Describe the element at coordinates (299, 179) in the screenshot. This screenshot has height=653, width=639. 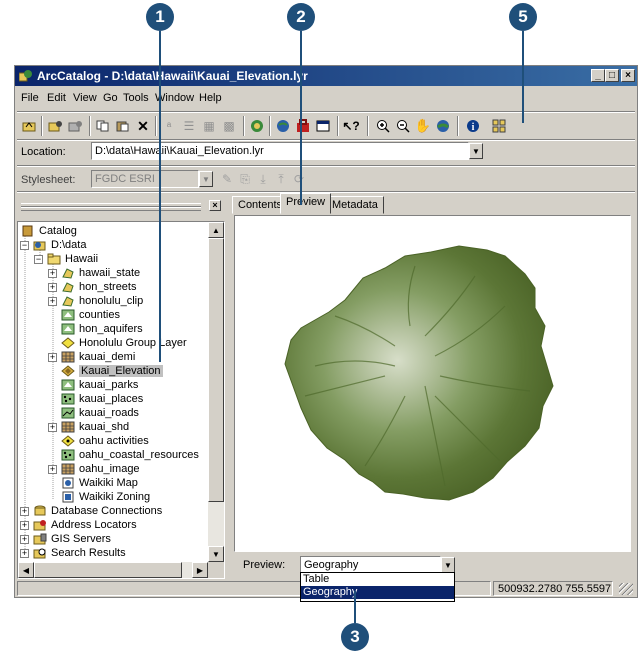
I see `create-update-metadata-icon: ⟳` at that location.